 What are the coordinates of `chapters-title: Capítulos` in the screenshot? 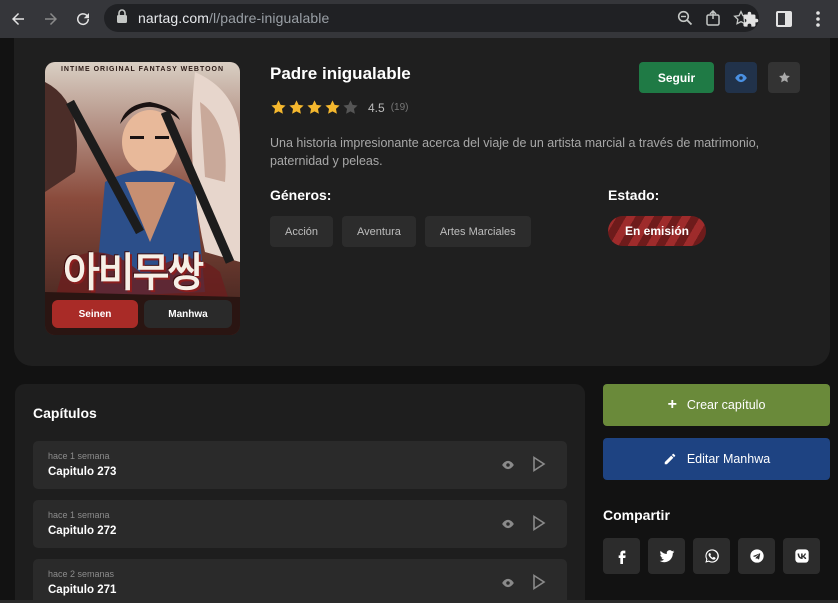 It's located at (65, 413).